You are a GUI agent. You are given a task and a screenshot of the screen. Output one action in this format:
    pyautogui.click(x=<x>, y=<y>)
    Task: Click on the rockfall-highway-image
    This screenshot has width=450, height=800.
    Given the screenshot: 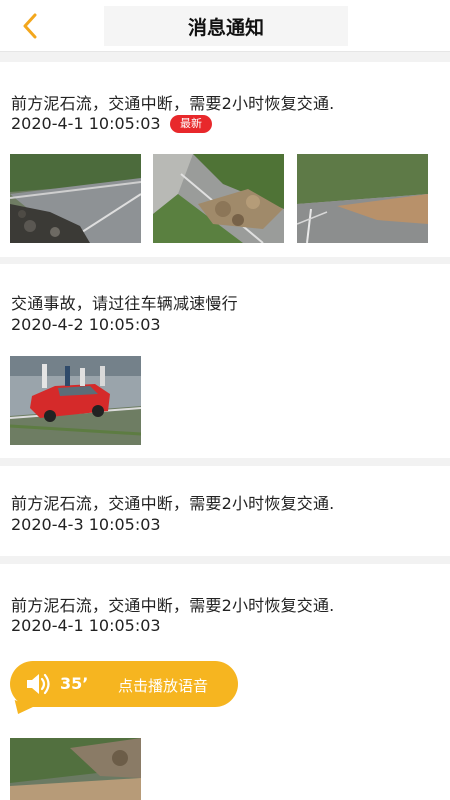 What is the action you would take?
    pyautogui.click(x=218, y=198)
    